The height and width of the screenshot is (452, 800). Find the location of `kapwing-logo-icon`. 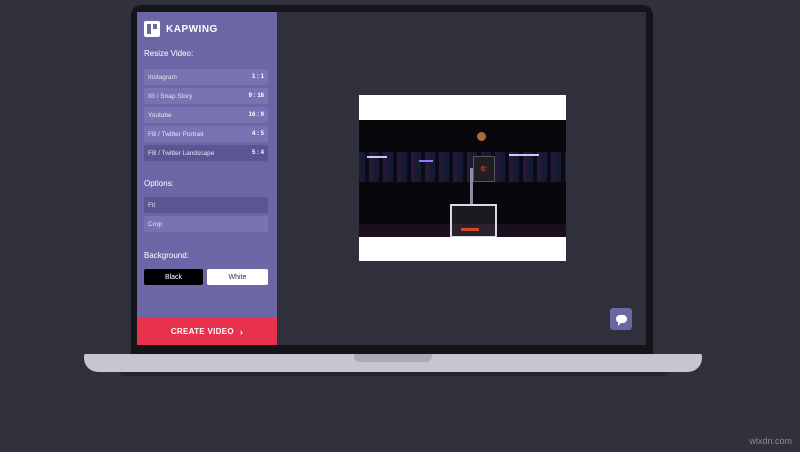

kapwing-logo-icon is located at coordinates (152, 29).